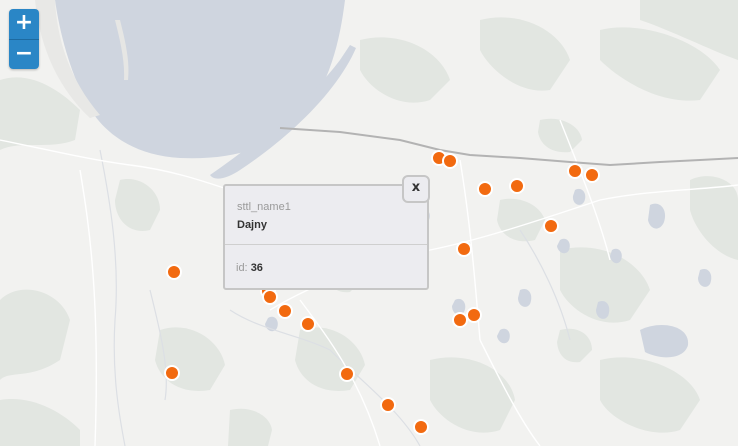 Image resolution: width=738 pixels, height=446 pixels. Describe the element at coordinates (416, 189) in the screenshot. I see `popup-close-button: x` at that location.